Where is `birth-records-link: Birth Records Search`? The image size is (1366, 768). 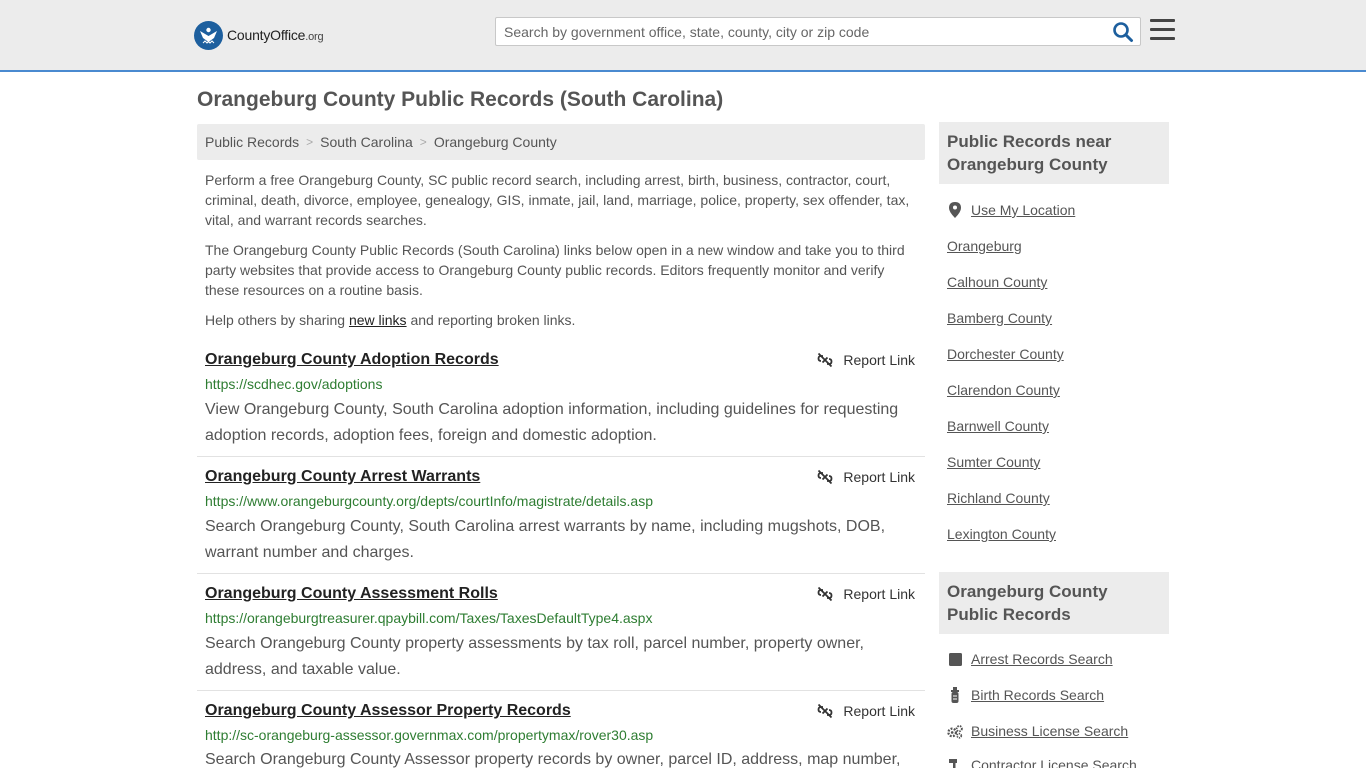
birth-records-link: Birth Records Search is located at coordinates (1025, 695).